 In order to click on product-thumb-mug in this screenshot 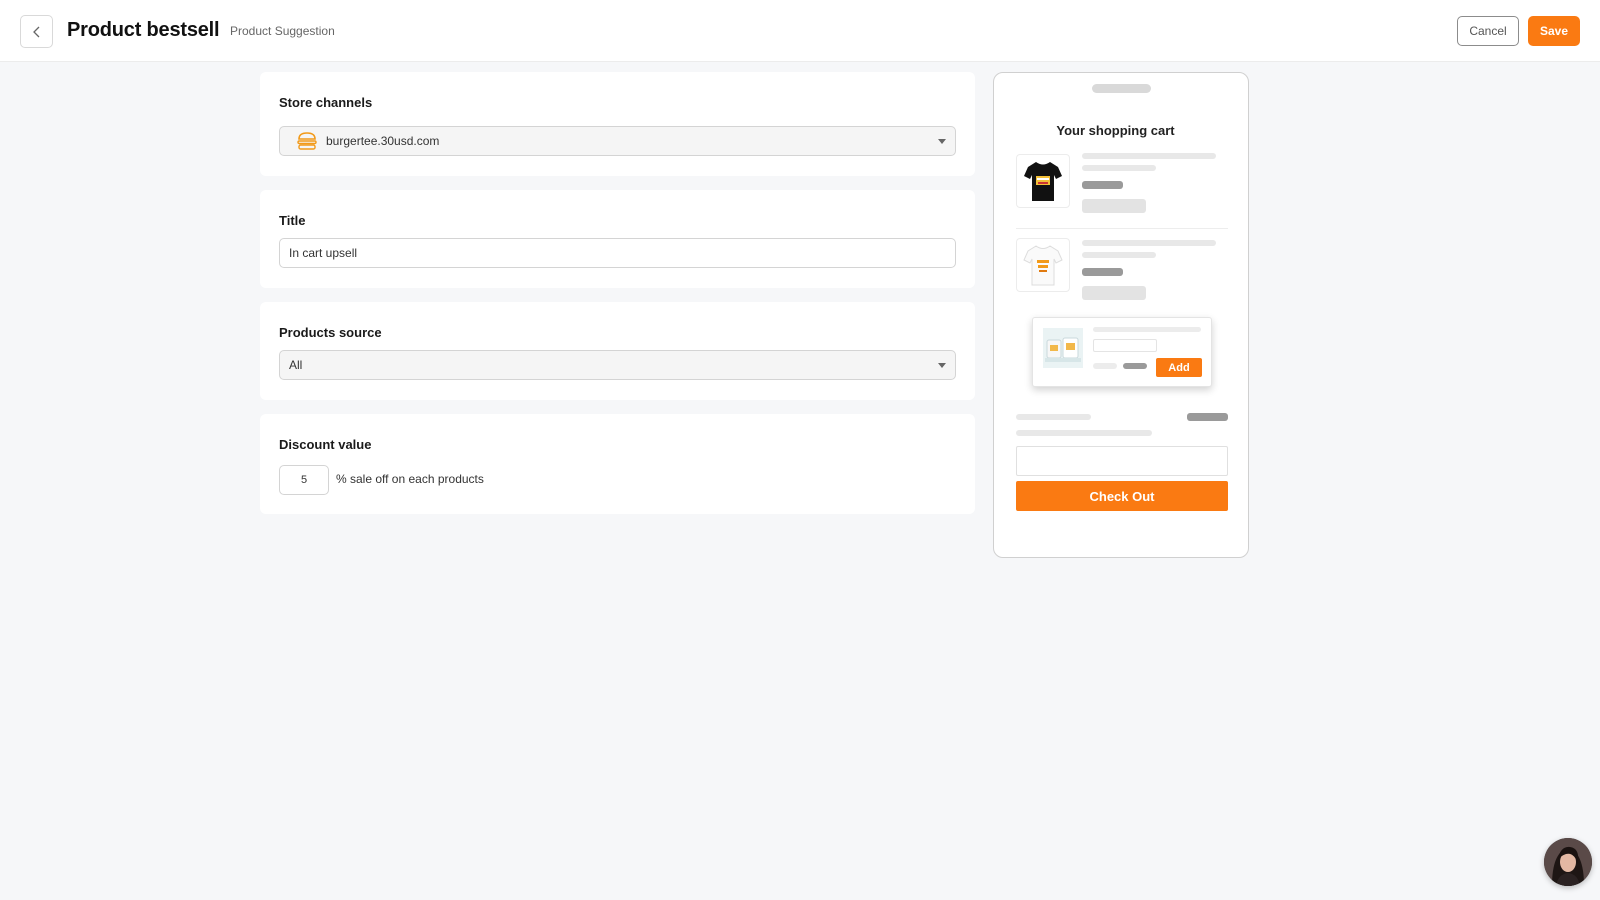, I will do `click(1063, 348)`.